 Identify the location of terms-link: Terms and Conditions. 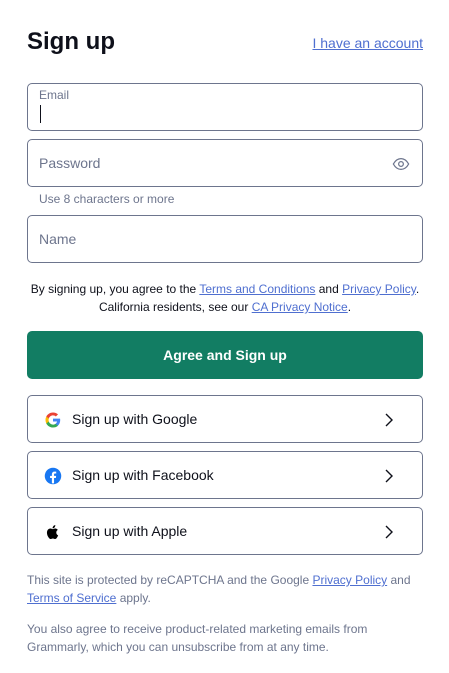
(257, 289).